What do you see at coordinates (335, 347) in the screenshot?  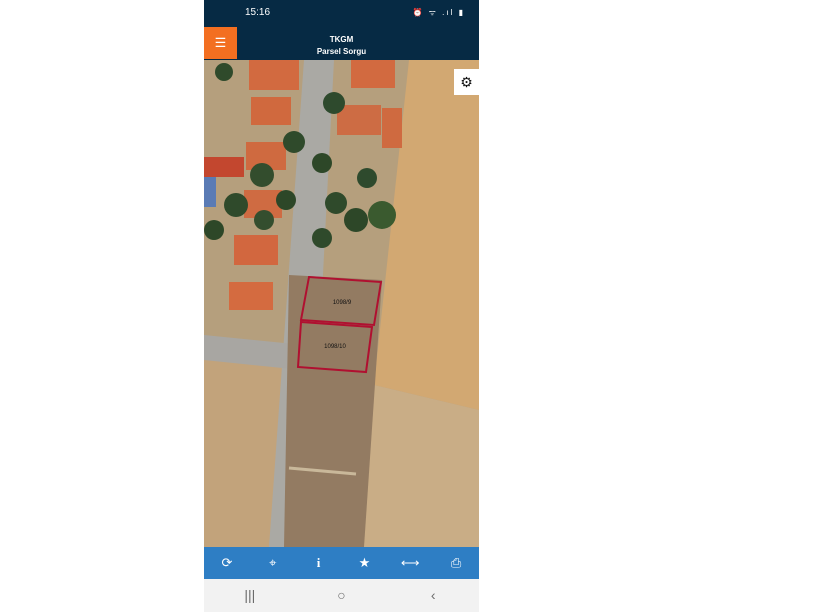 I see `parcel-label: 1098/10` at bounding box center [335, 347].